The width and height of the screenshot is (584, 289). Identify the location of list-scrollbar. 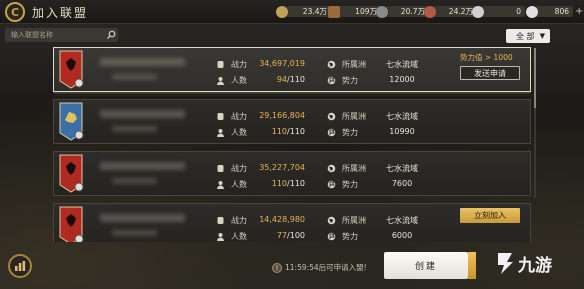
(535, 123).